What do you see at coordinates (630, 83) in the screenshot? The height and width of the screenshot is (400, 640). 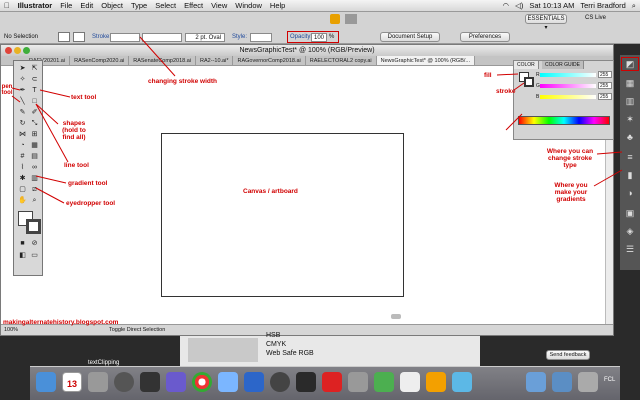 I see `color-guide-icon: ▦` at bounding box center [630, 83].